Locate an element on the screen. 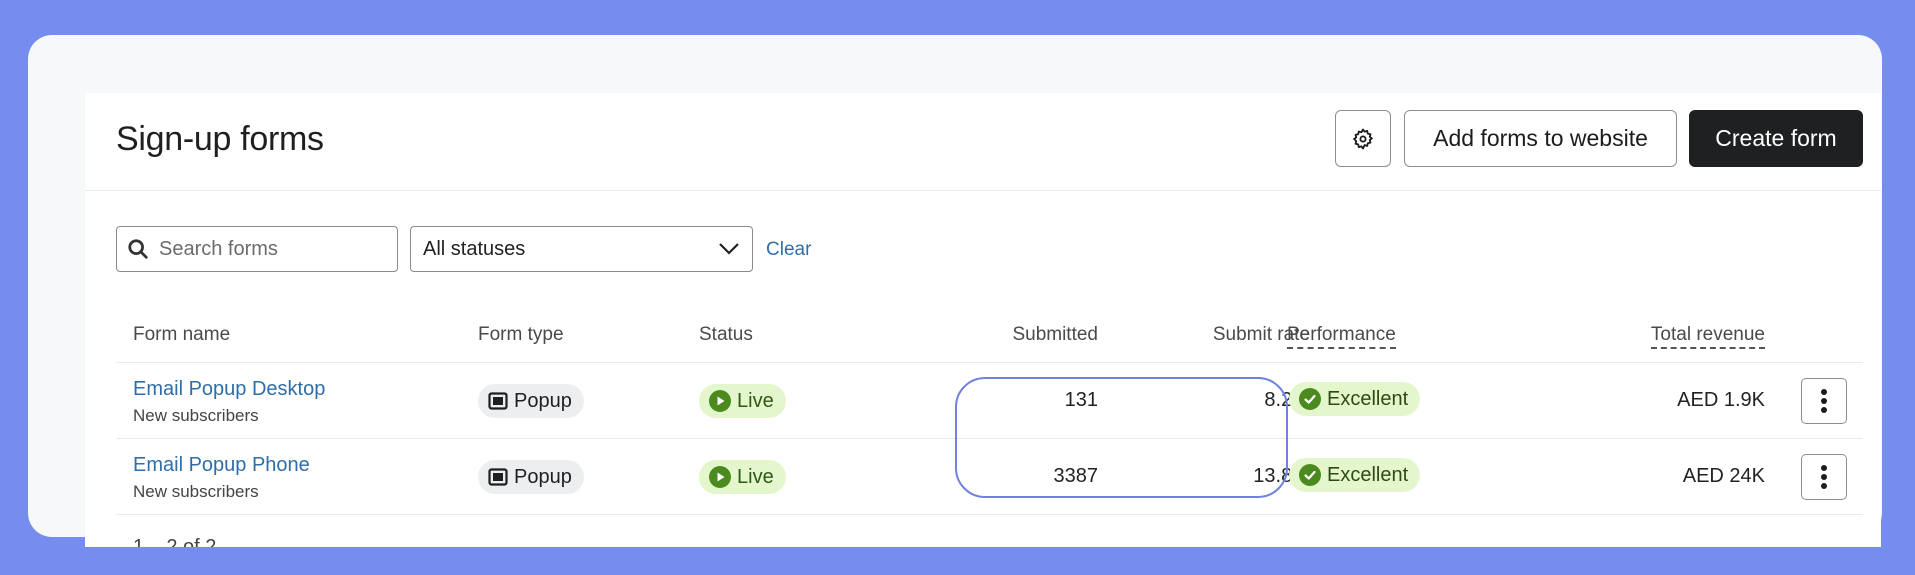 The width and height of the screenshot is (1915, 575). header-divider is located at coordinates (989, 362).